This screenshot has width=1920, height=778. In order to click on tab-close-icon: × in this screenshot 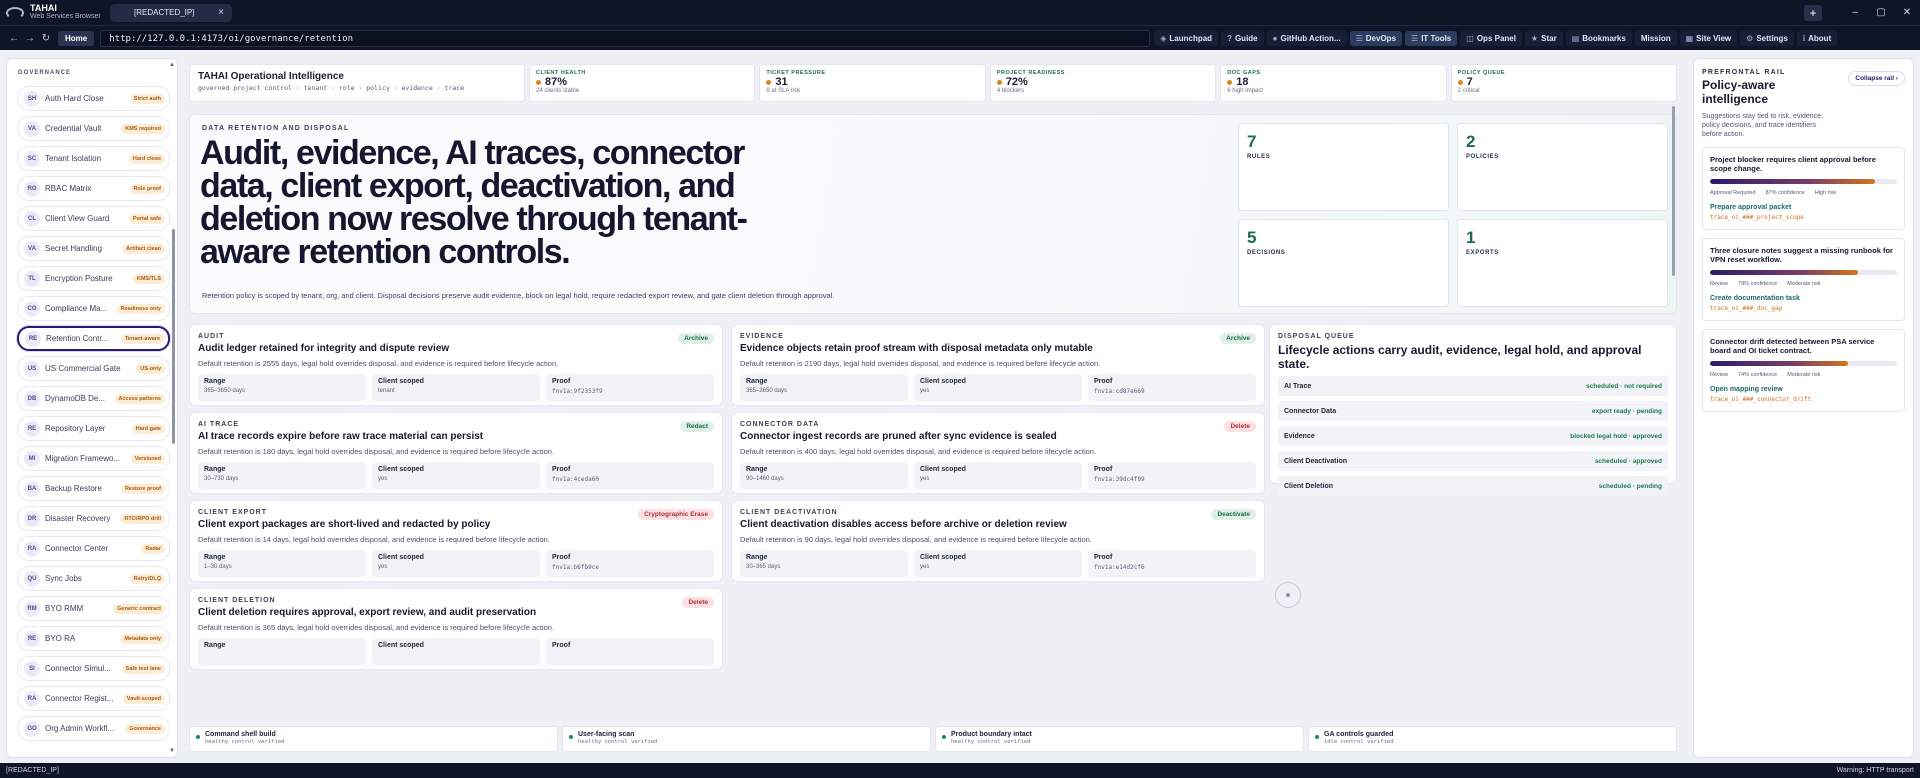, I will do `click(221, 12)`.